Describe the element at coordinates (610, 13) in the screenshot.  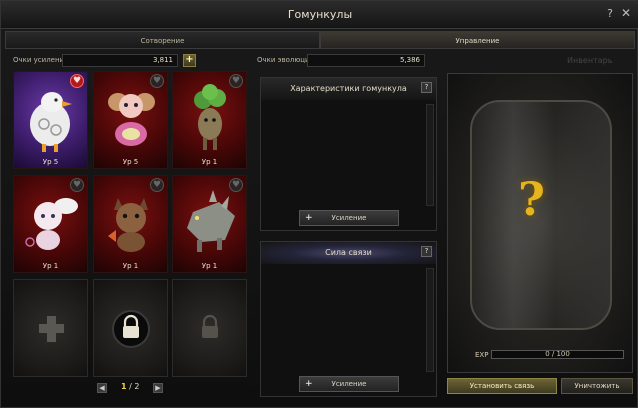
I see `help-icon: ?` at that location.